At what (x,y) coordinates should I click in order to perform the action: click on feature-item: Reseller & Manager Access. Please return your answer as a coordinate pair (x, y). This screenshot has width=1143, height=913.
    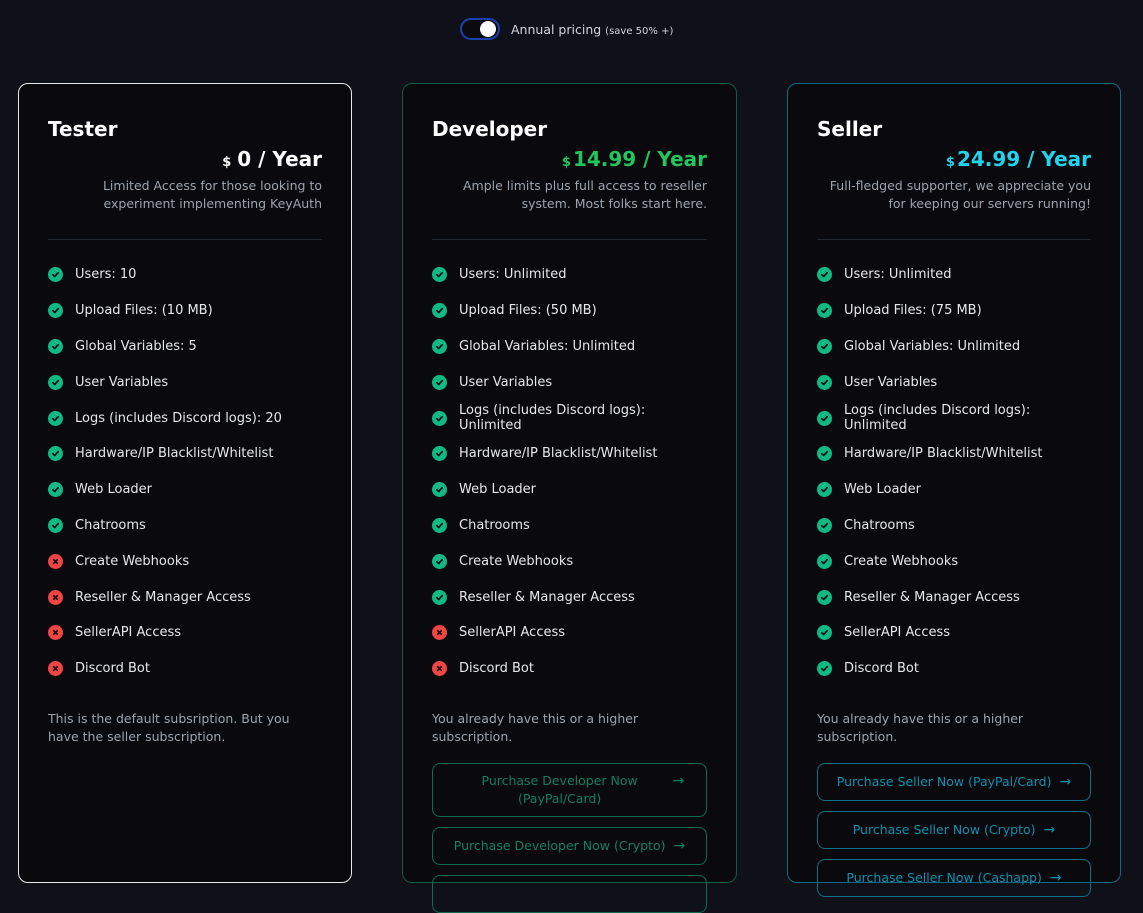
    Looking at the image, I should click on (954, 597).